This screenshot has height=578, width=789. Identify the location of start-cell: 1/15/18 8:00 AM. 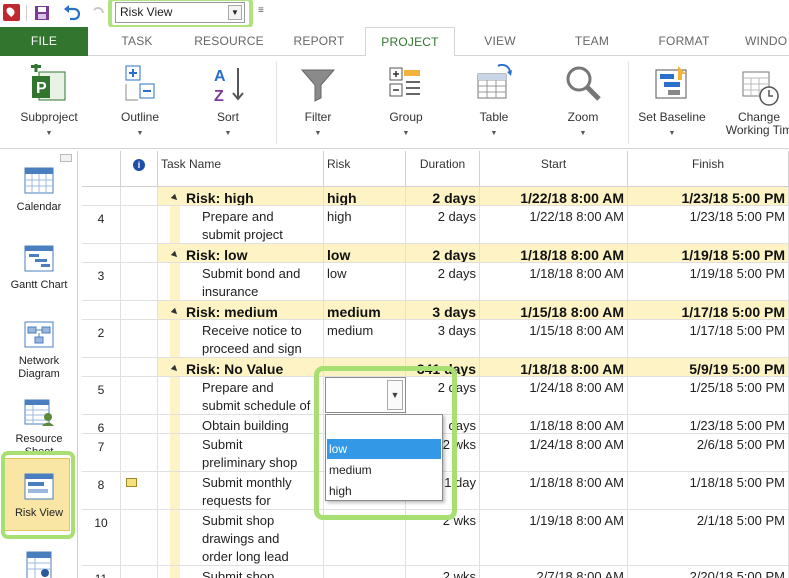
(554, 310).